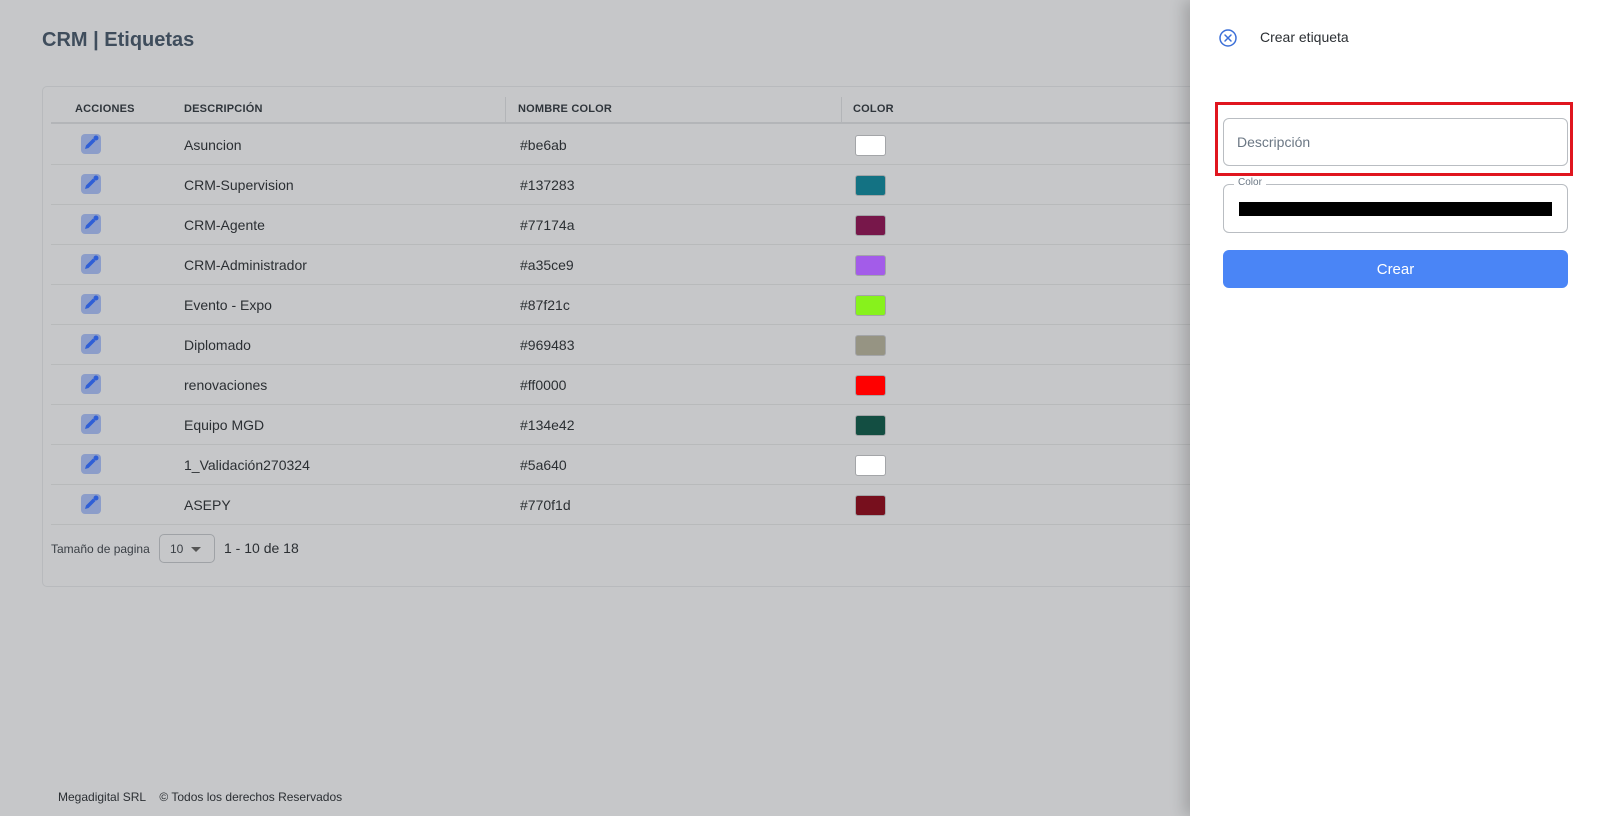  Describe the element at coordinates (627, 305) in the screenshot. I see `table-row: Evento - Expo #87f21c` at that location.